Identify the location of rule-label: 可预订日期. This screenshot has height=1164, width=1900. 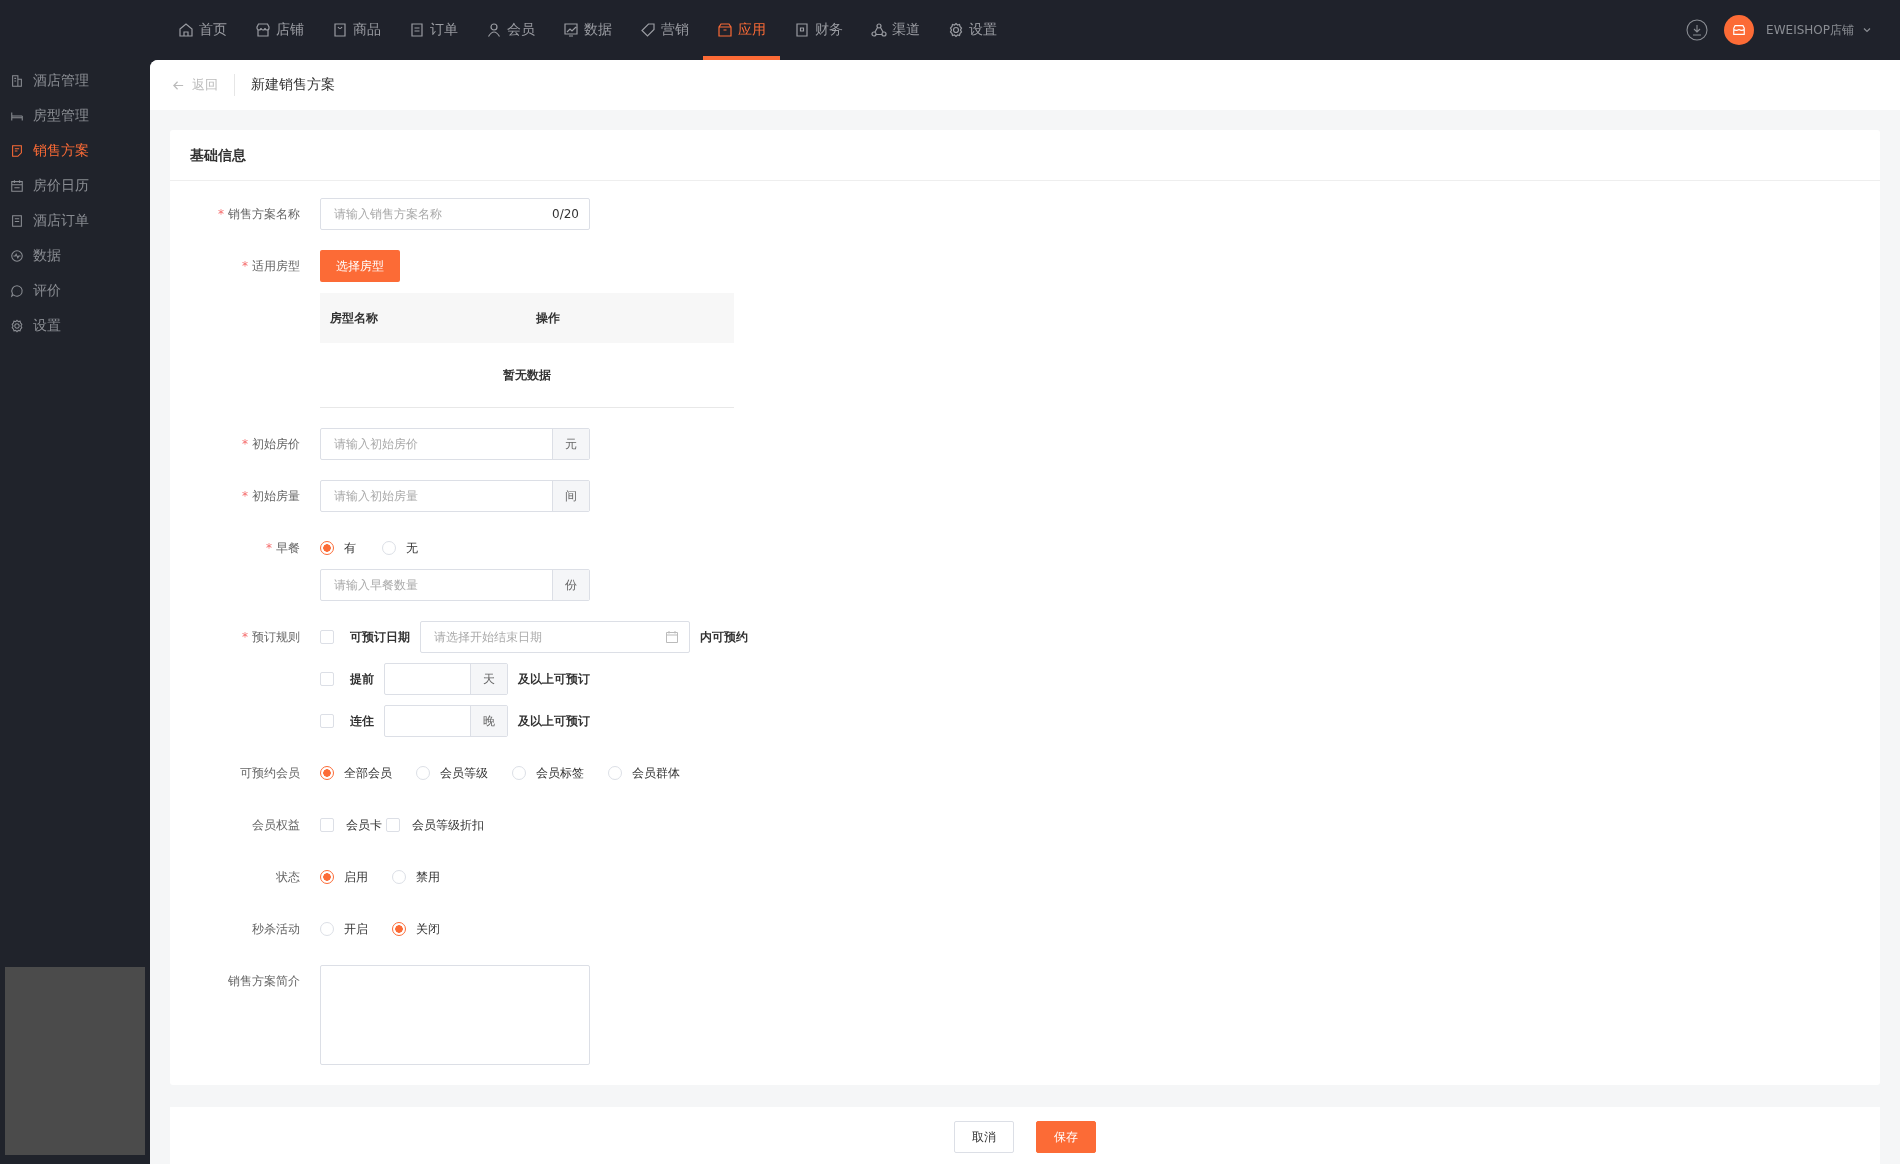
(380, 637).